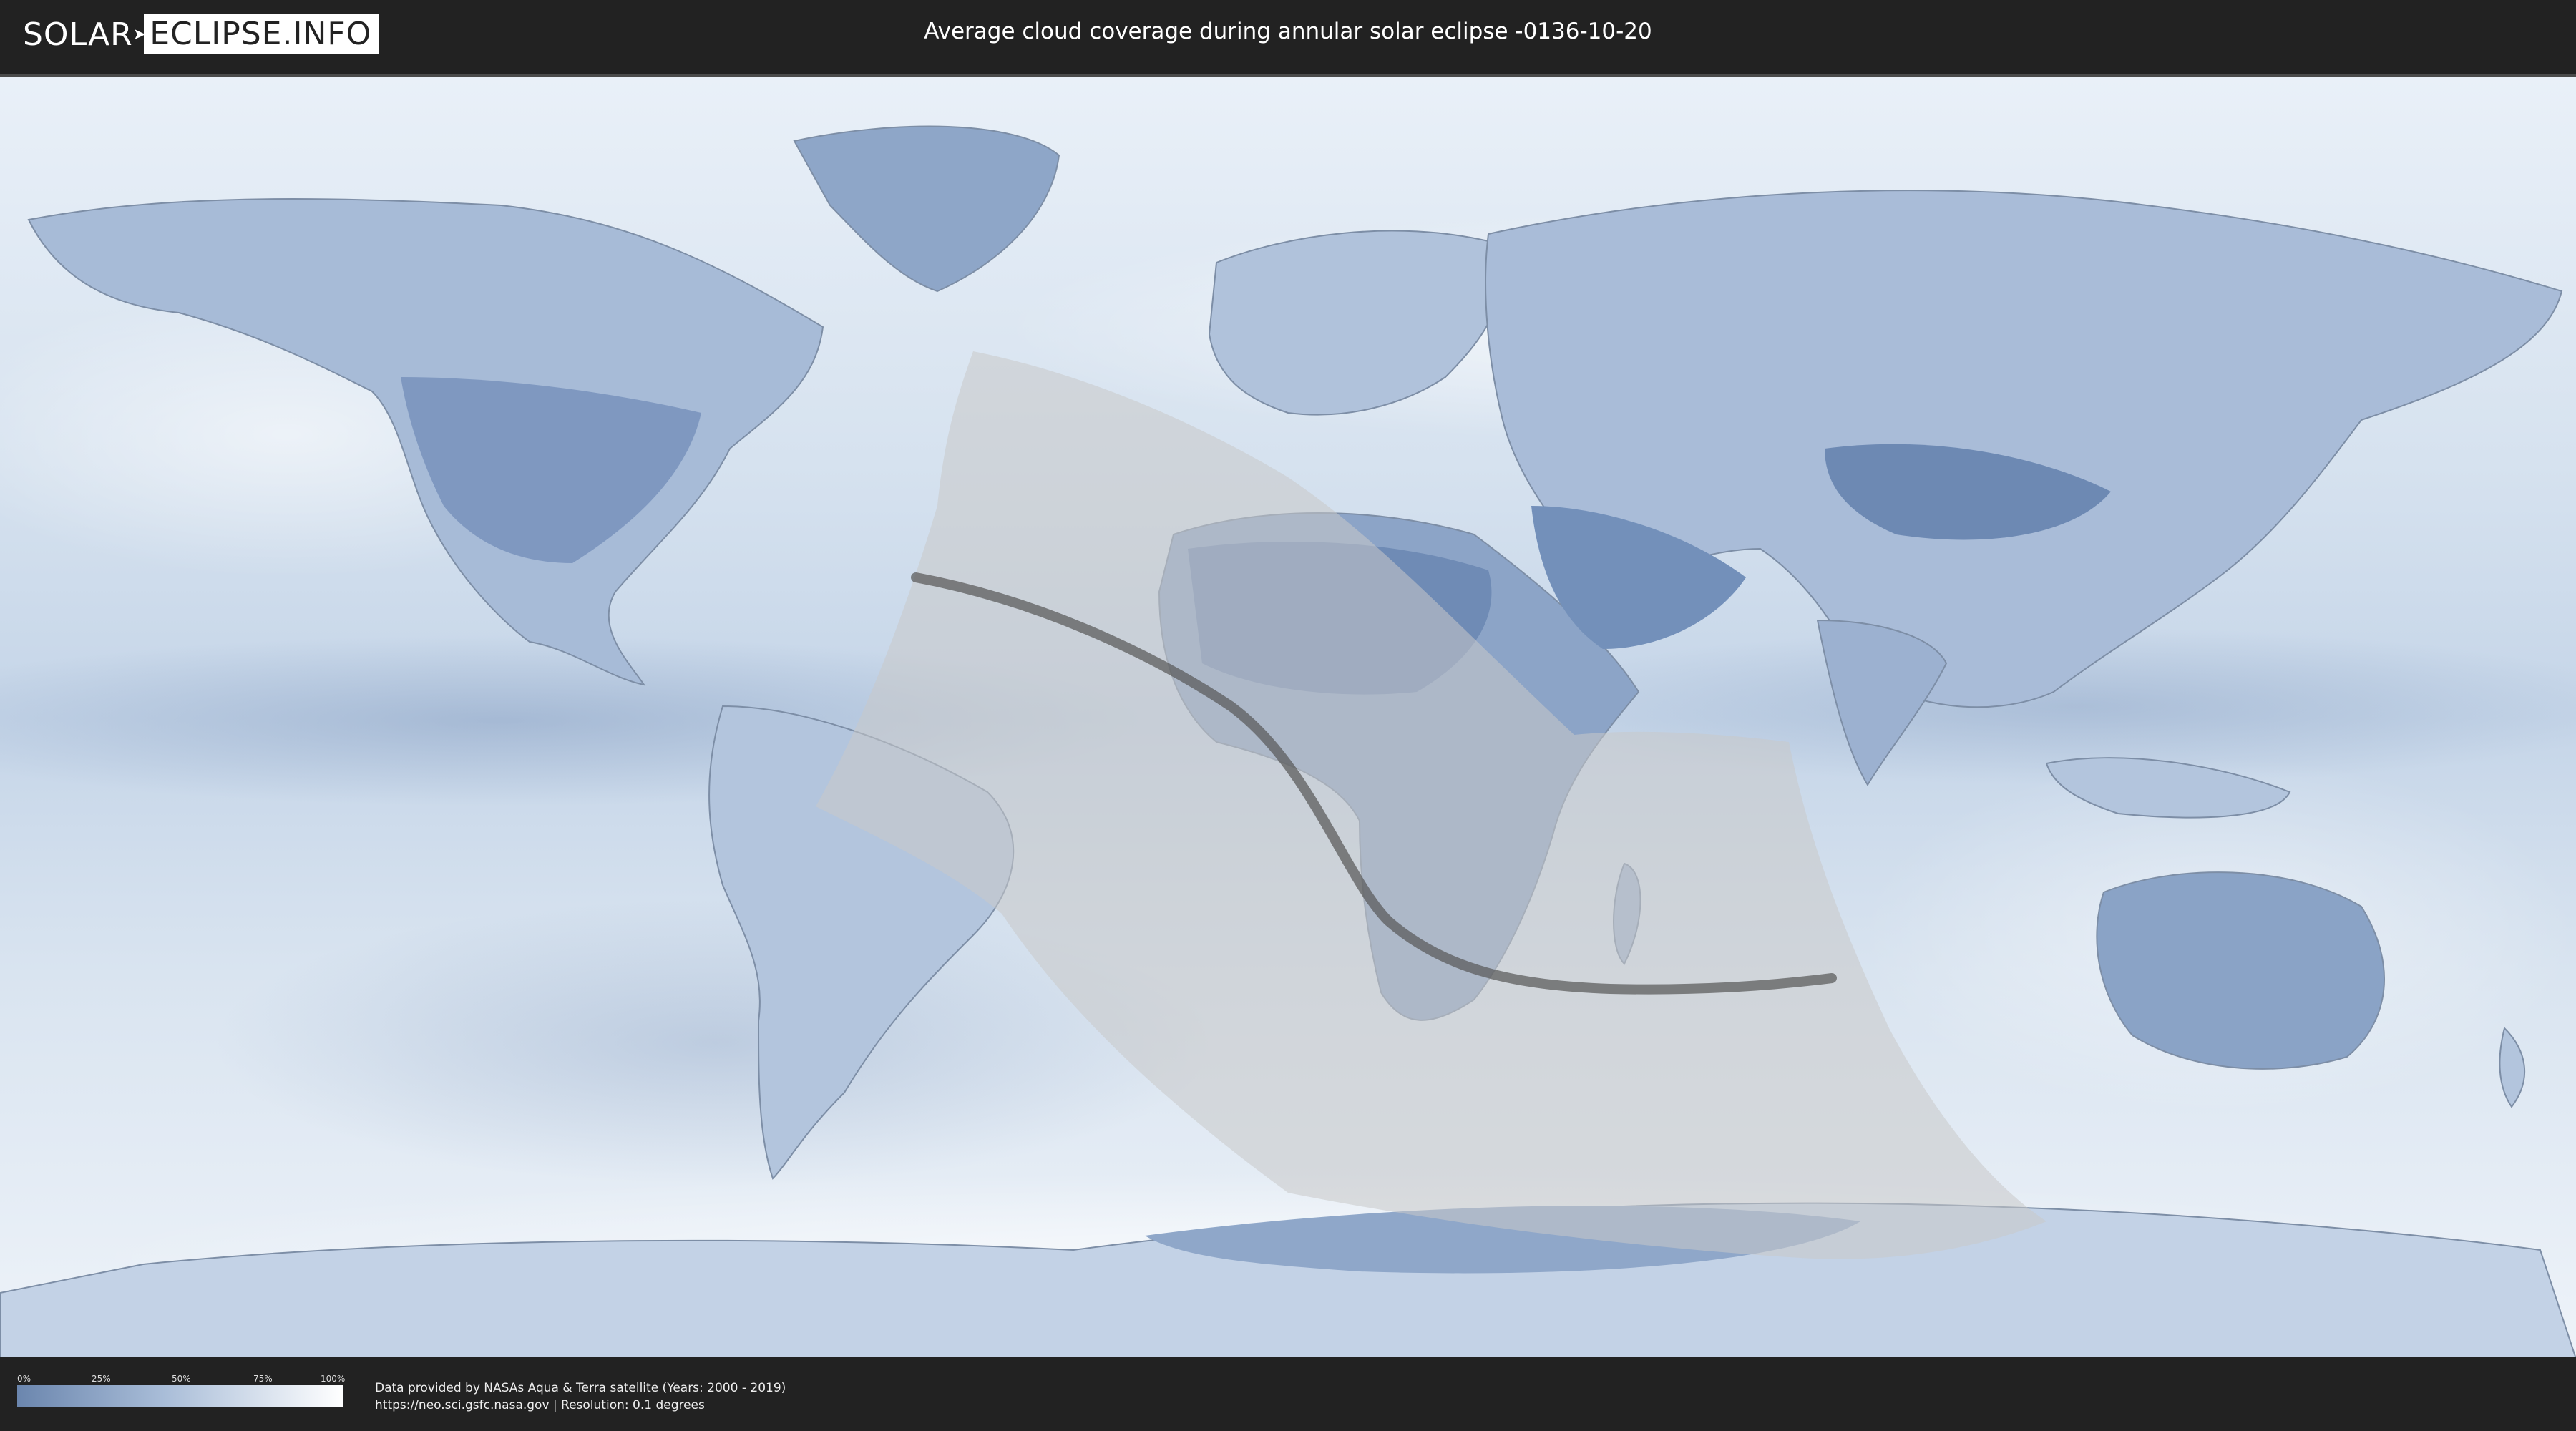 The width and height of the screenshot is (2576, 1431). I want to click on legend-tick-0: 0%, so click(24, 1379).